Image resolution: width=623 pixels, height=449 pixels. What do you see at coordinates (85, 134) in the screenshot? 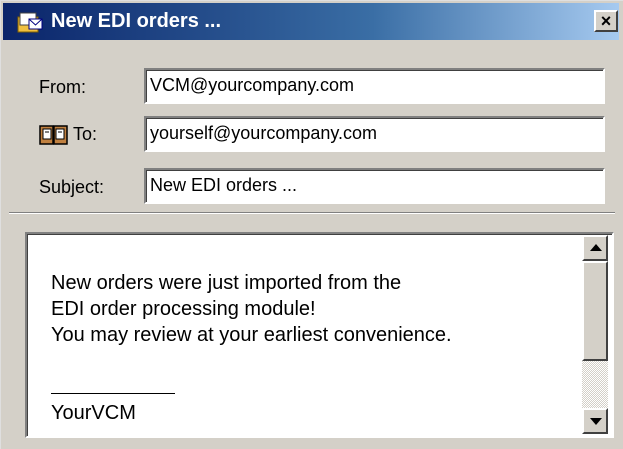
I see `to-label: To:` at bounding box center [85, 134].